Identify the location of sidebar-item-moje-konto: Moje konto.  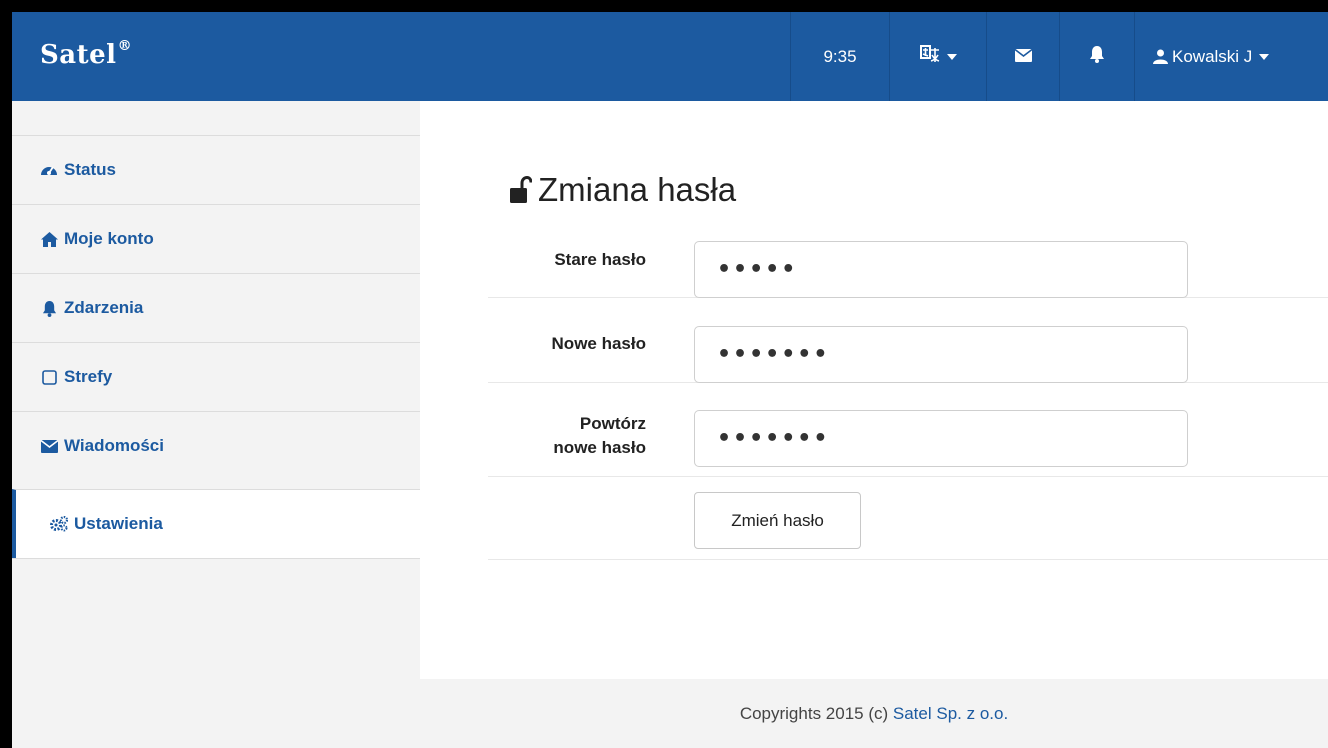
(216, 238).